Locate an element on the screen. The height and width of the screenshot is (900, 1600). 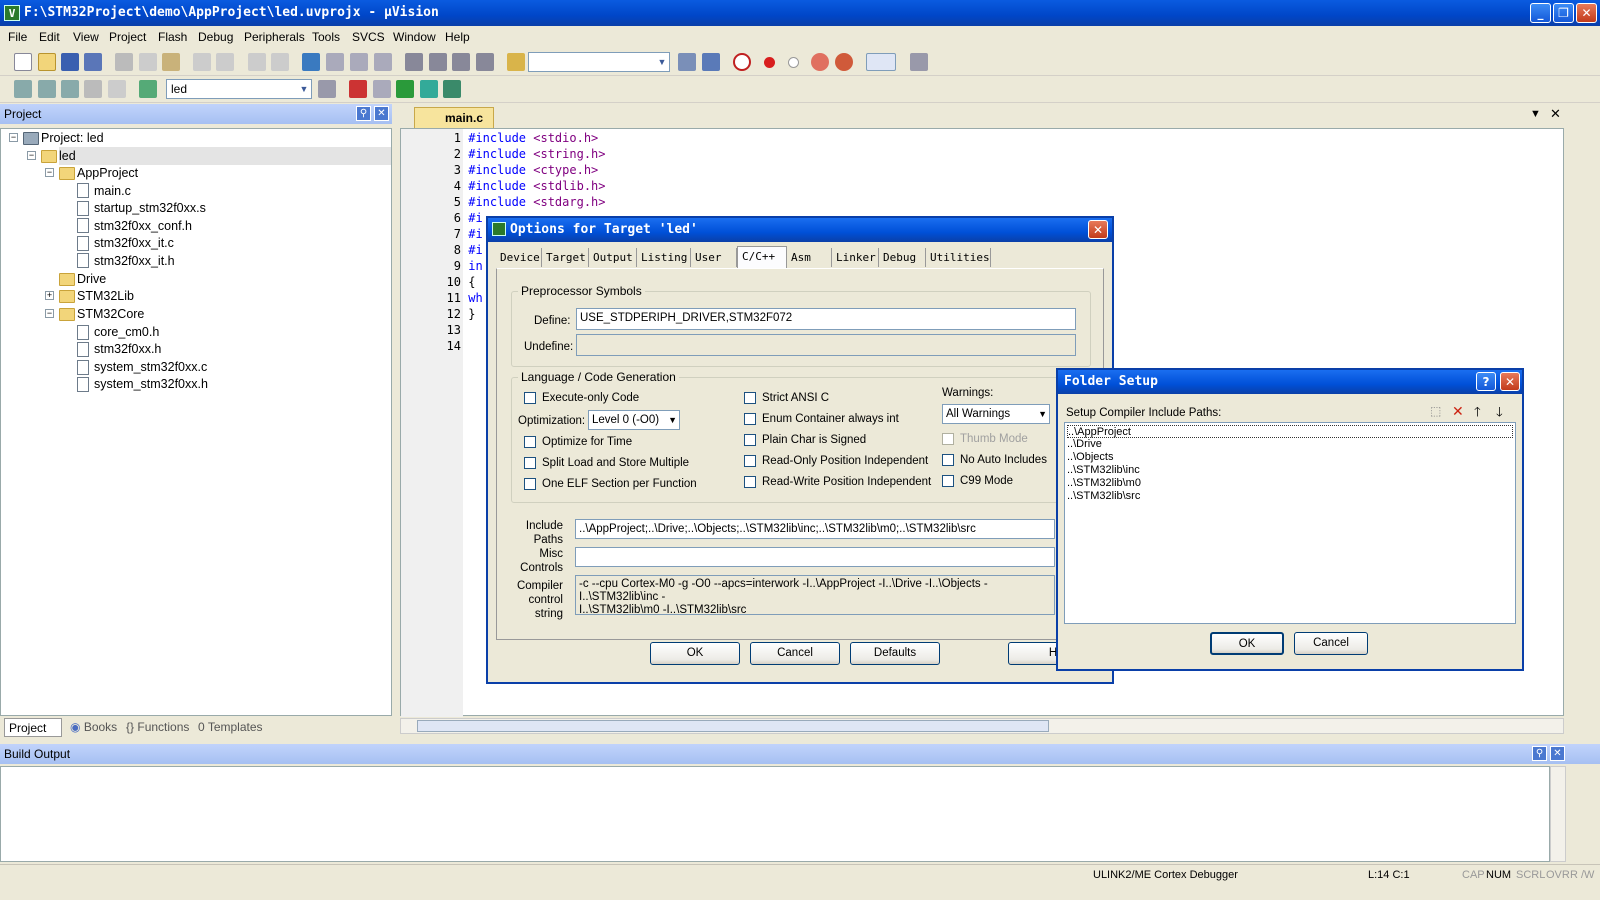
tab-device: Device is located at coordinates (519, 257).